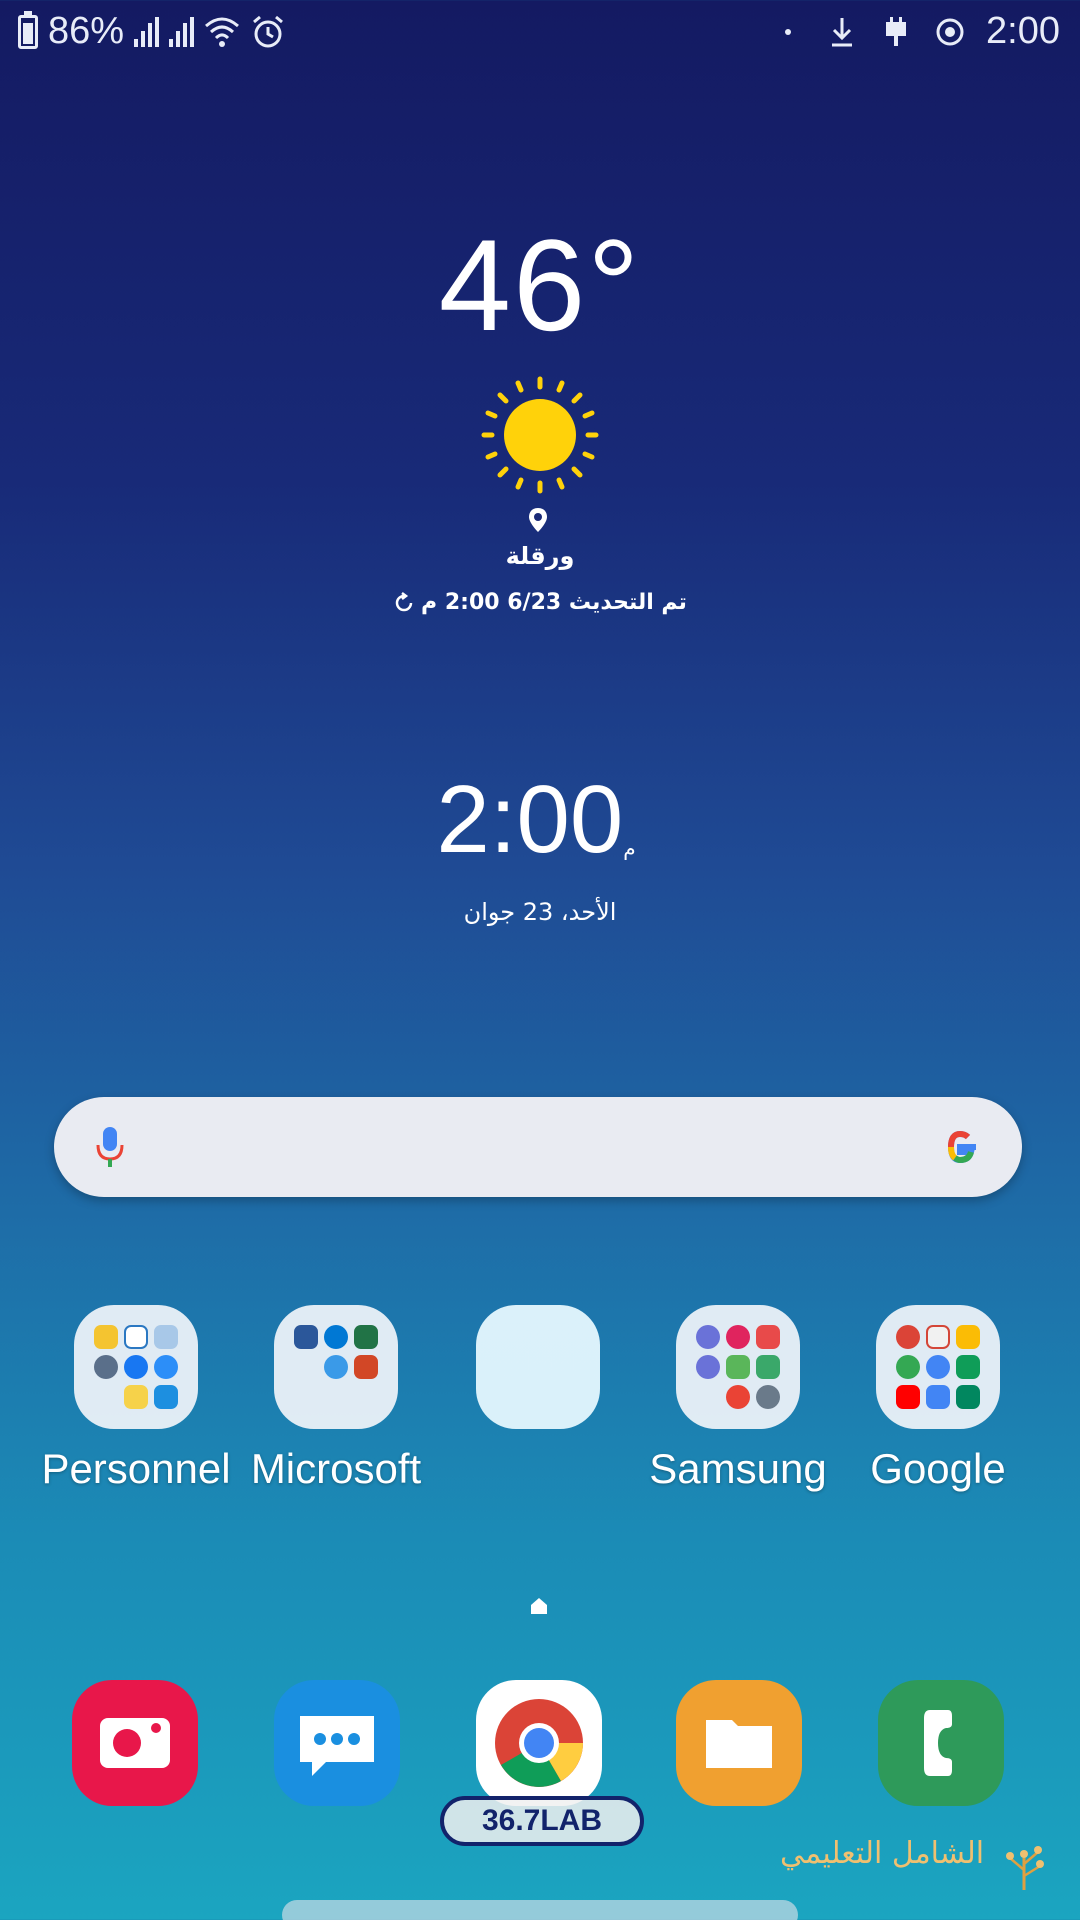 This screenshot has height=1920, width=1080. I want to click on signal-2-icon, so click(182, 31).